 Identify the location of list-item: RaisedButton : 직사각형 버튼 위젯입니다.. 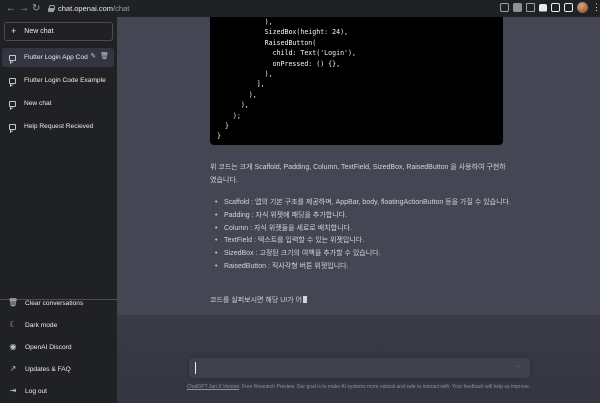
(365, 267).